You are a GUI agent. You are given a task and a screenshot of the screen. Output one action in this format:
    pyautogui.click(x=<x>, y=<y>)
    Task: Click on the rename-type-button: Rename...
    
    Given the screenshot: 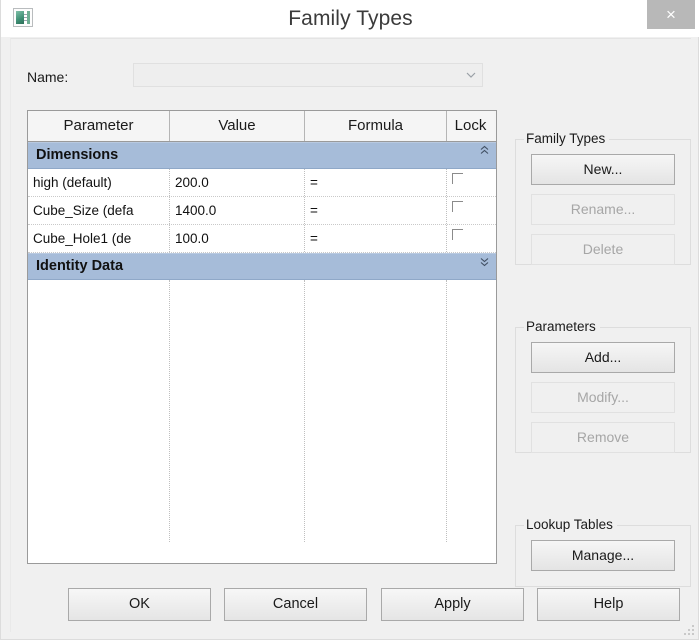 What is the action you would take?
    pyautogui.click(x=603, y=209)
    